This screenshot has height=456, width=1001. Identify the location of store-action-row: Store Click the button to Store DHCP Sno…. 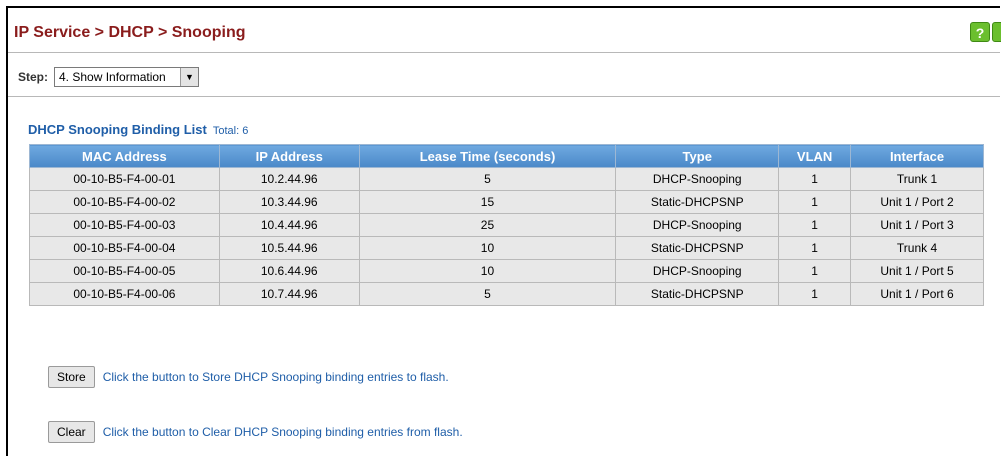
(248, 377).